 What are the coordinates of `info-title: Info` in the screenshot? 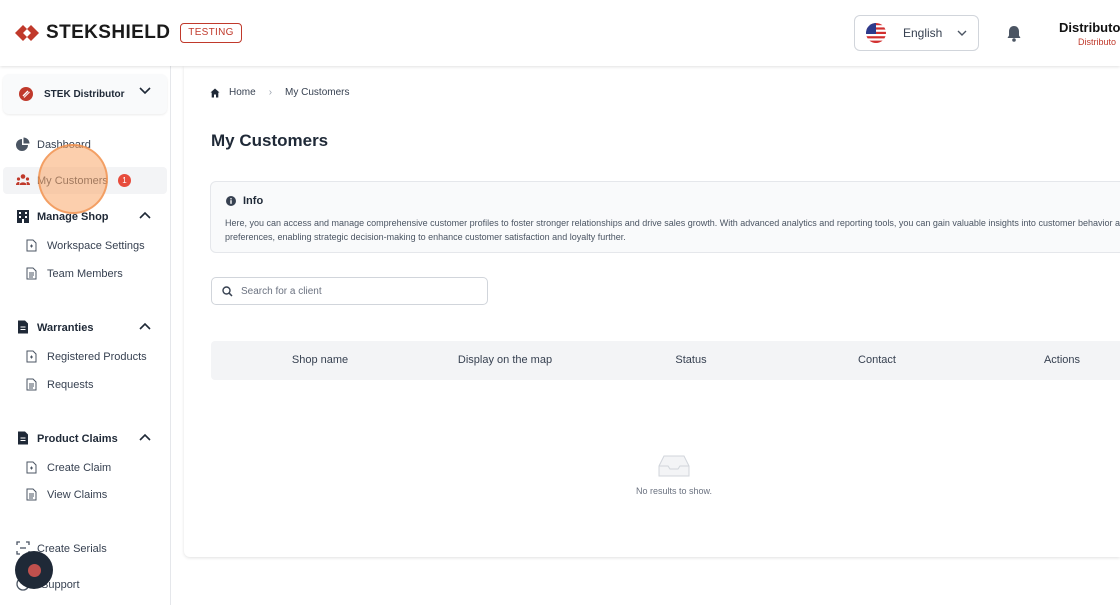 It's located at (244, 201).